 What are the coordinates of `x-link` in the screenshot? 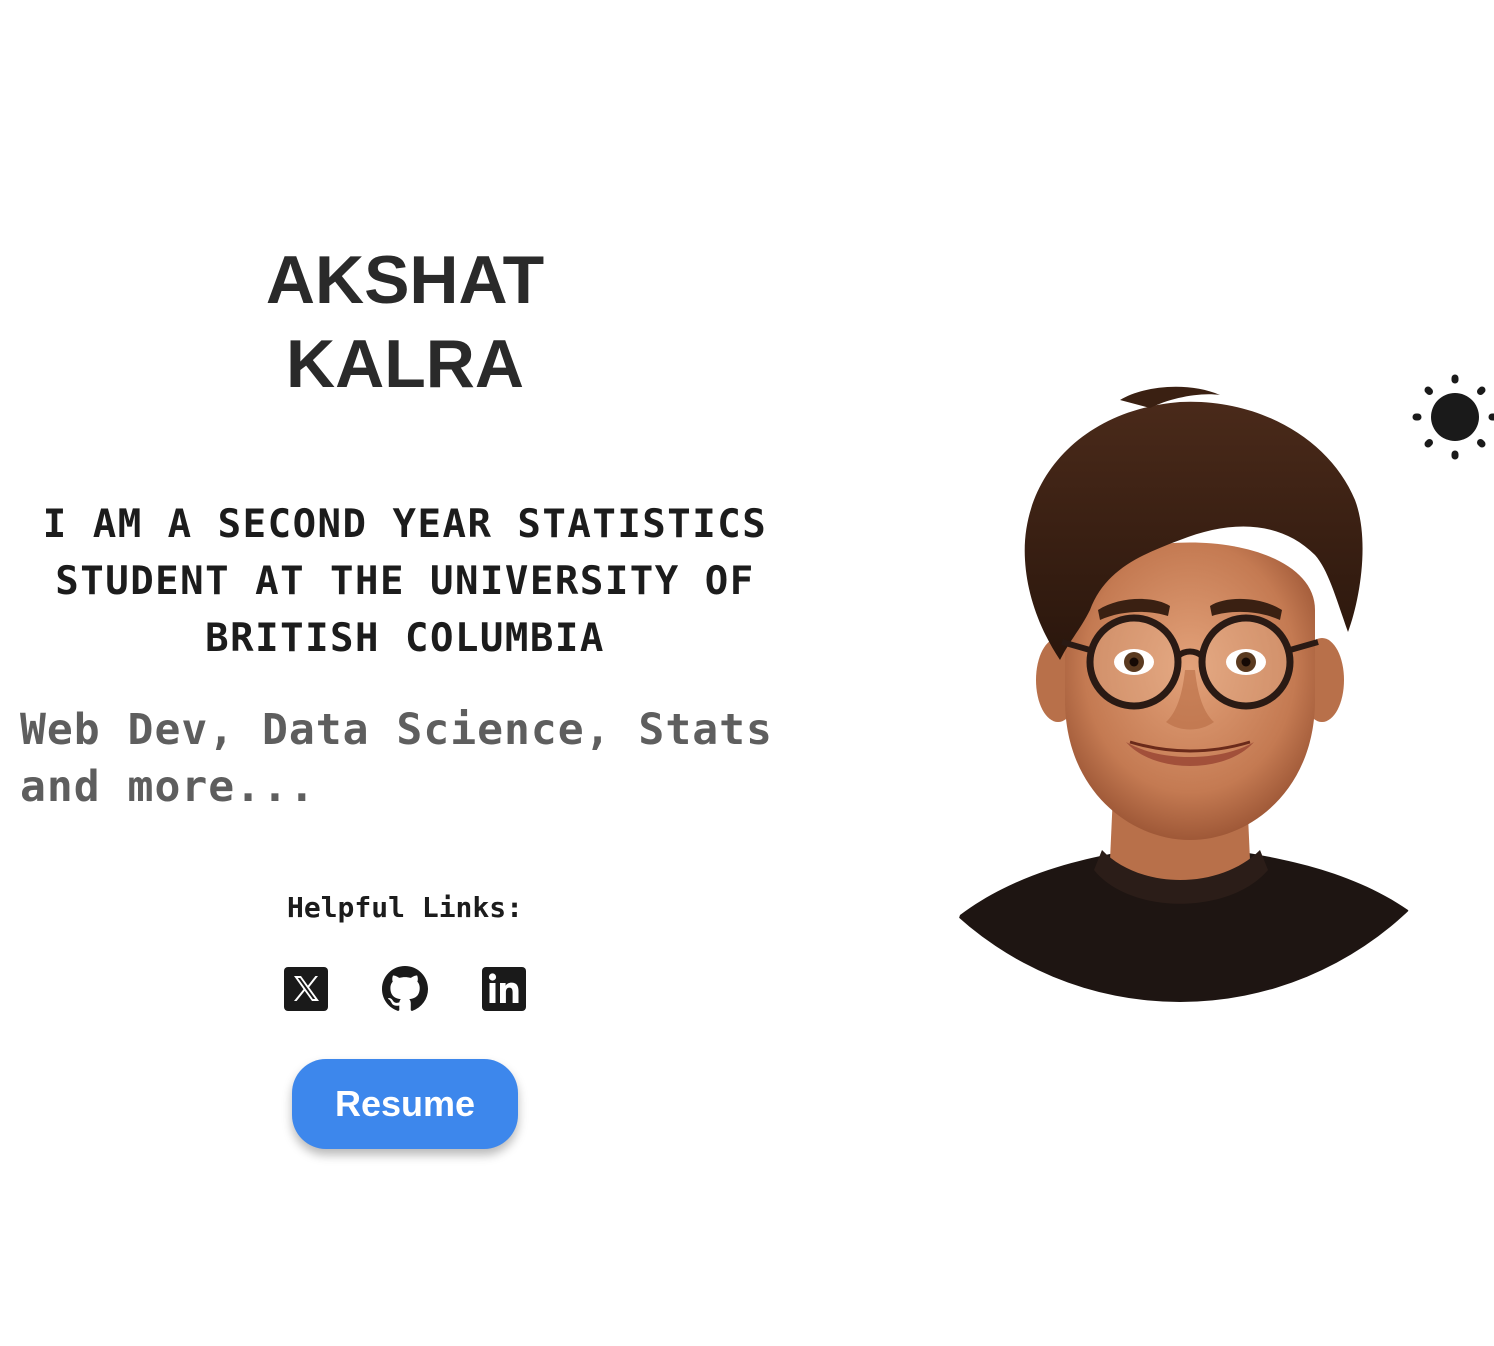 It's located at (306, 989).